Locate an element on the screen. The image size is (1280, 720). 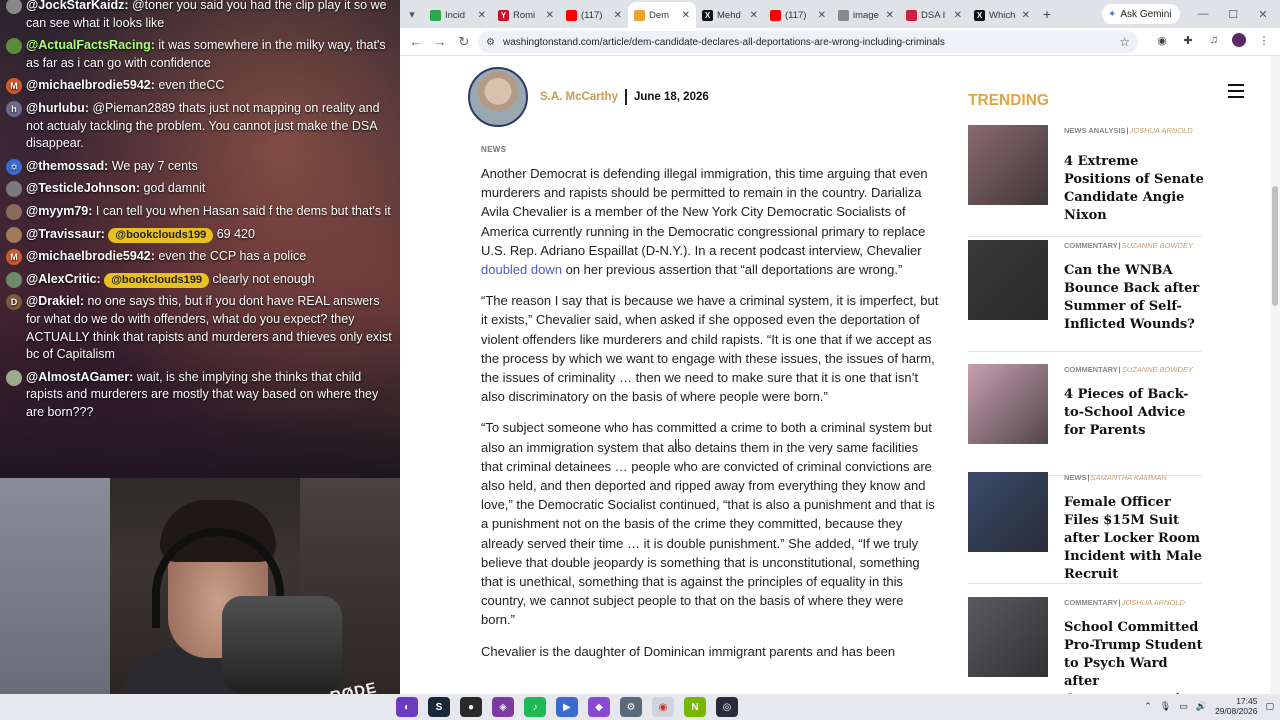
chat-username: @michaelbrodie5942: is located at coordinates (90, 85).